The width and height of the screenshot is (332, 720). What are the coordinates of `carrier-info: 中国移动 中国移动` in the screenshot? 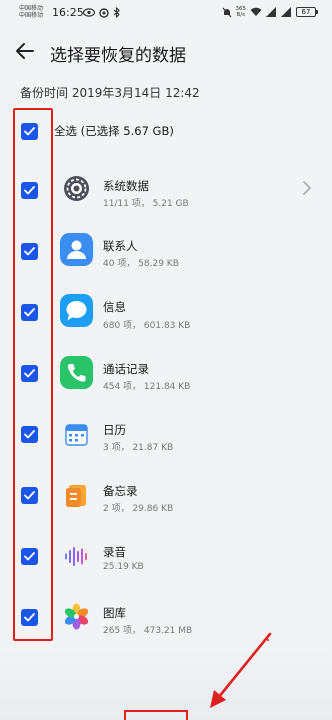 It's located at (31, 12).